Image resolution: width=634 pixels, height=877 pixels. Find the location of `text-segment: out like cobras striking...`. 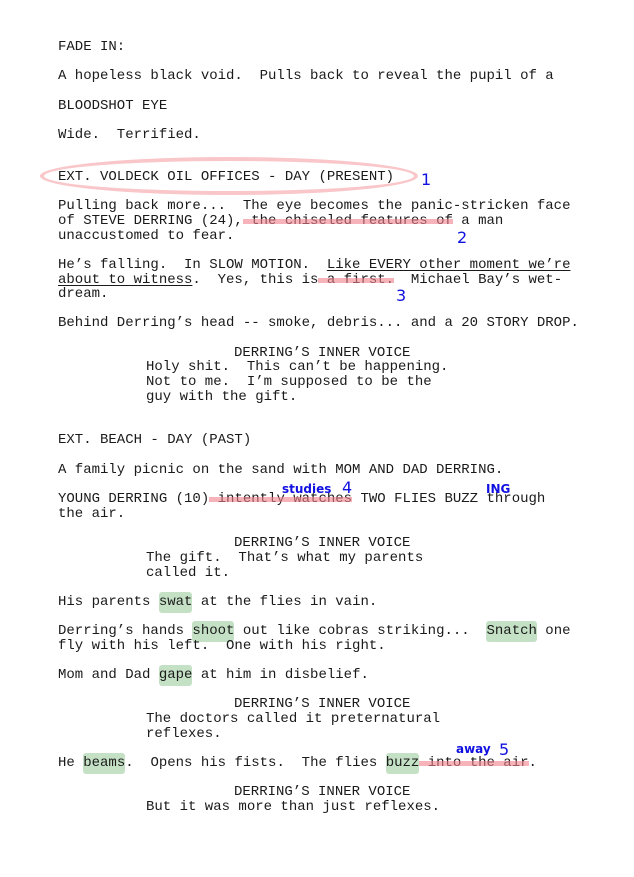

text-segment: out like cobras striking... is located at coordinates (360, 631).